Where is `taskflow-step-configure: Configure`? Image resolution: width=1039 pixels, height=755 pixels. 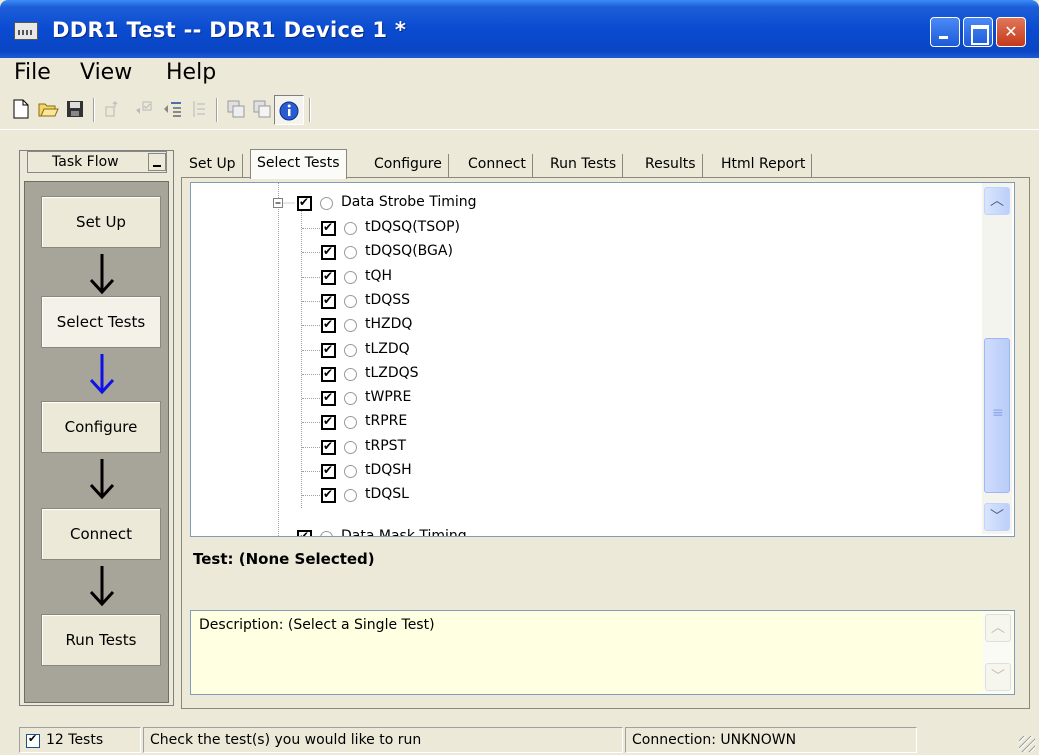 taskflow-step-configure: Configure is located at coordinates (101, 427).